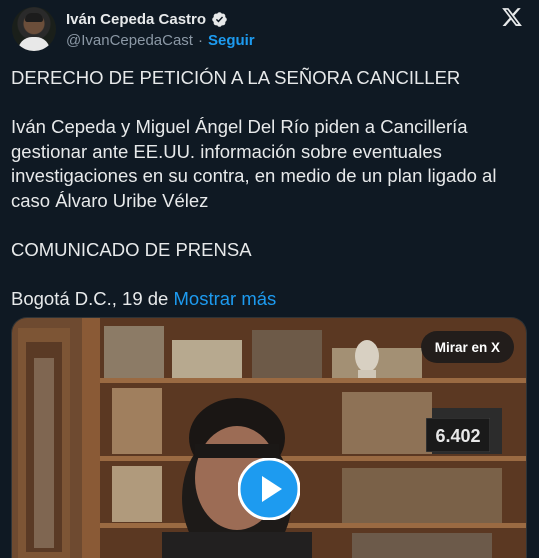 The height and width of the screenshot is (558, 539). I want to click on avatar-hair, so click(34, 17).